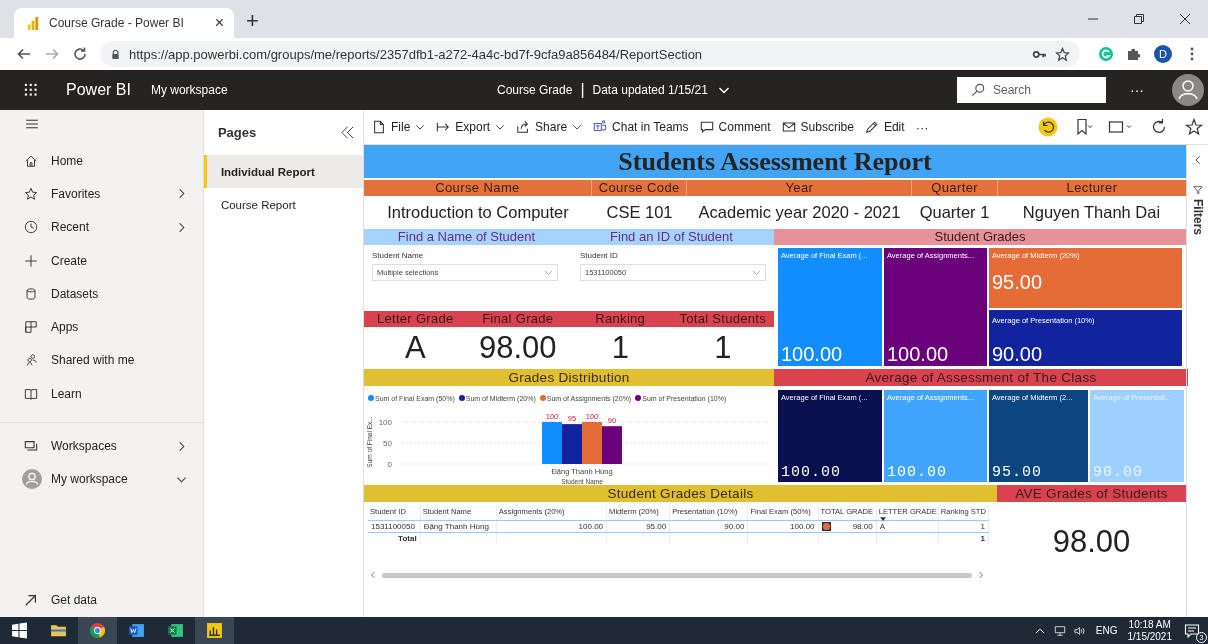  Describe the element at coordinates (471, 127) in the screenshot. I see `toolbar-button: Export` at that location.